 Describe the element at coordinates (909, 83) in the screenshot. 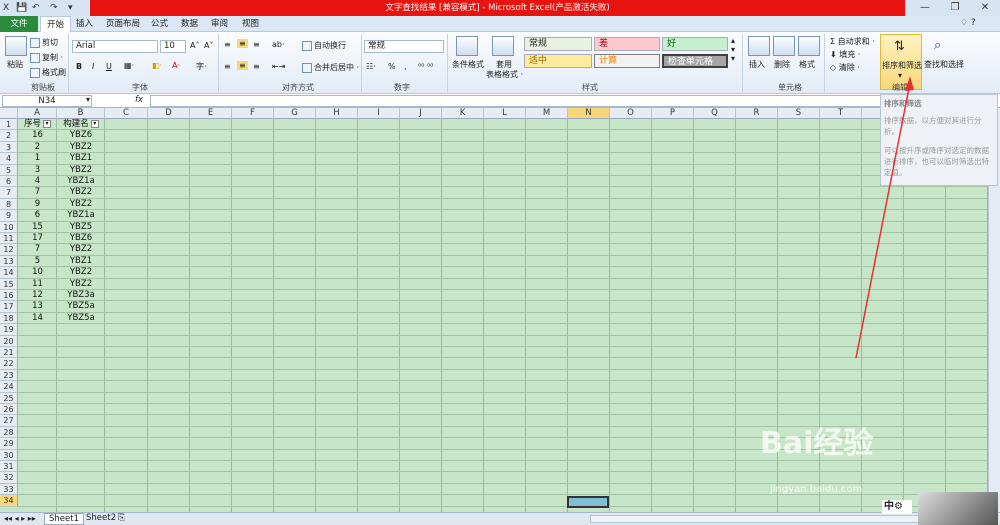

I see `arrowhead` at that location.